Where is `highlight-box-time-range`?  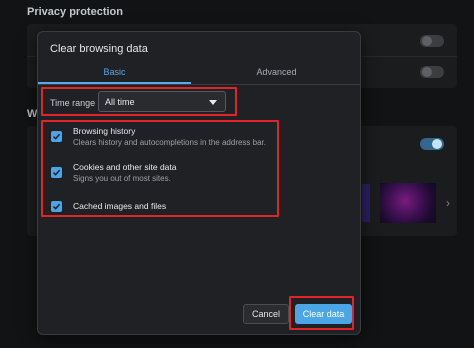 highlight-box-time-range is located at coordinates (139, 101).